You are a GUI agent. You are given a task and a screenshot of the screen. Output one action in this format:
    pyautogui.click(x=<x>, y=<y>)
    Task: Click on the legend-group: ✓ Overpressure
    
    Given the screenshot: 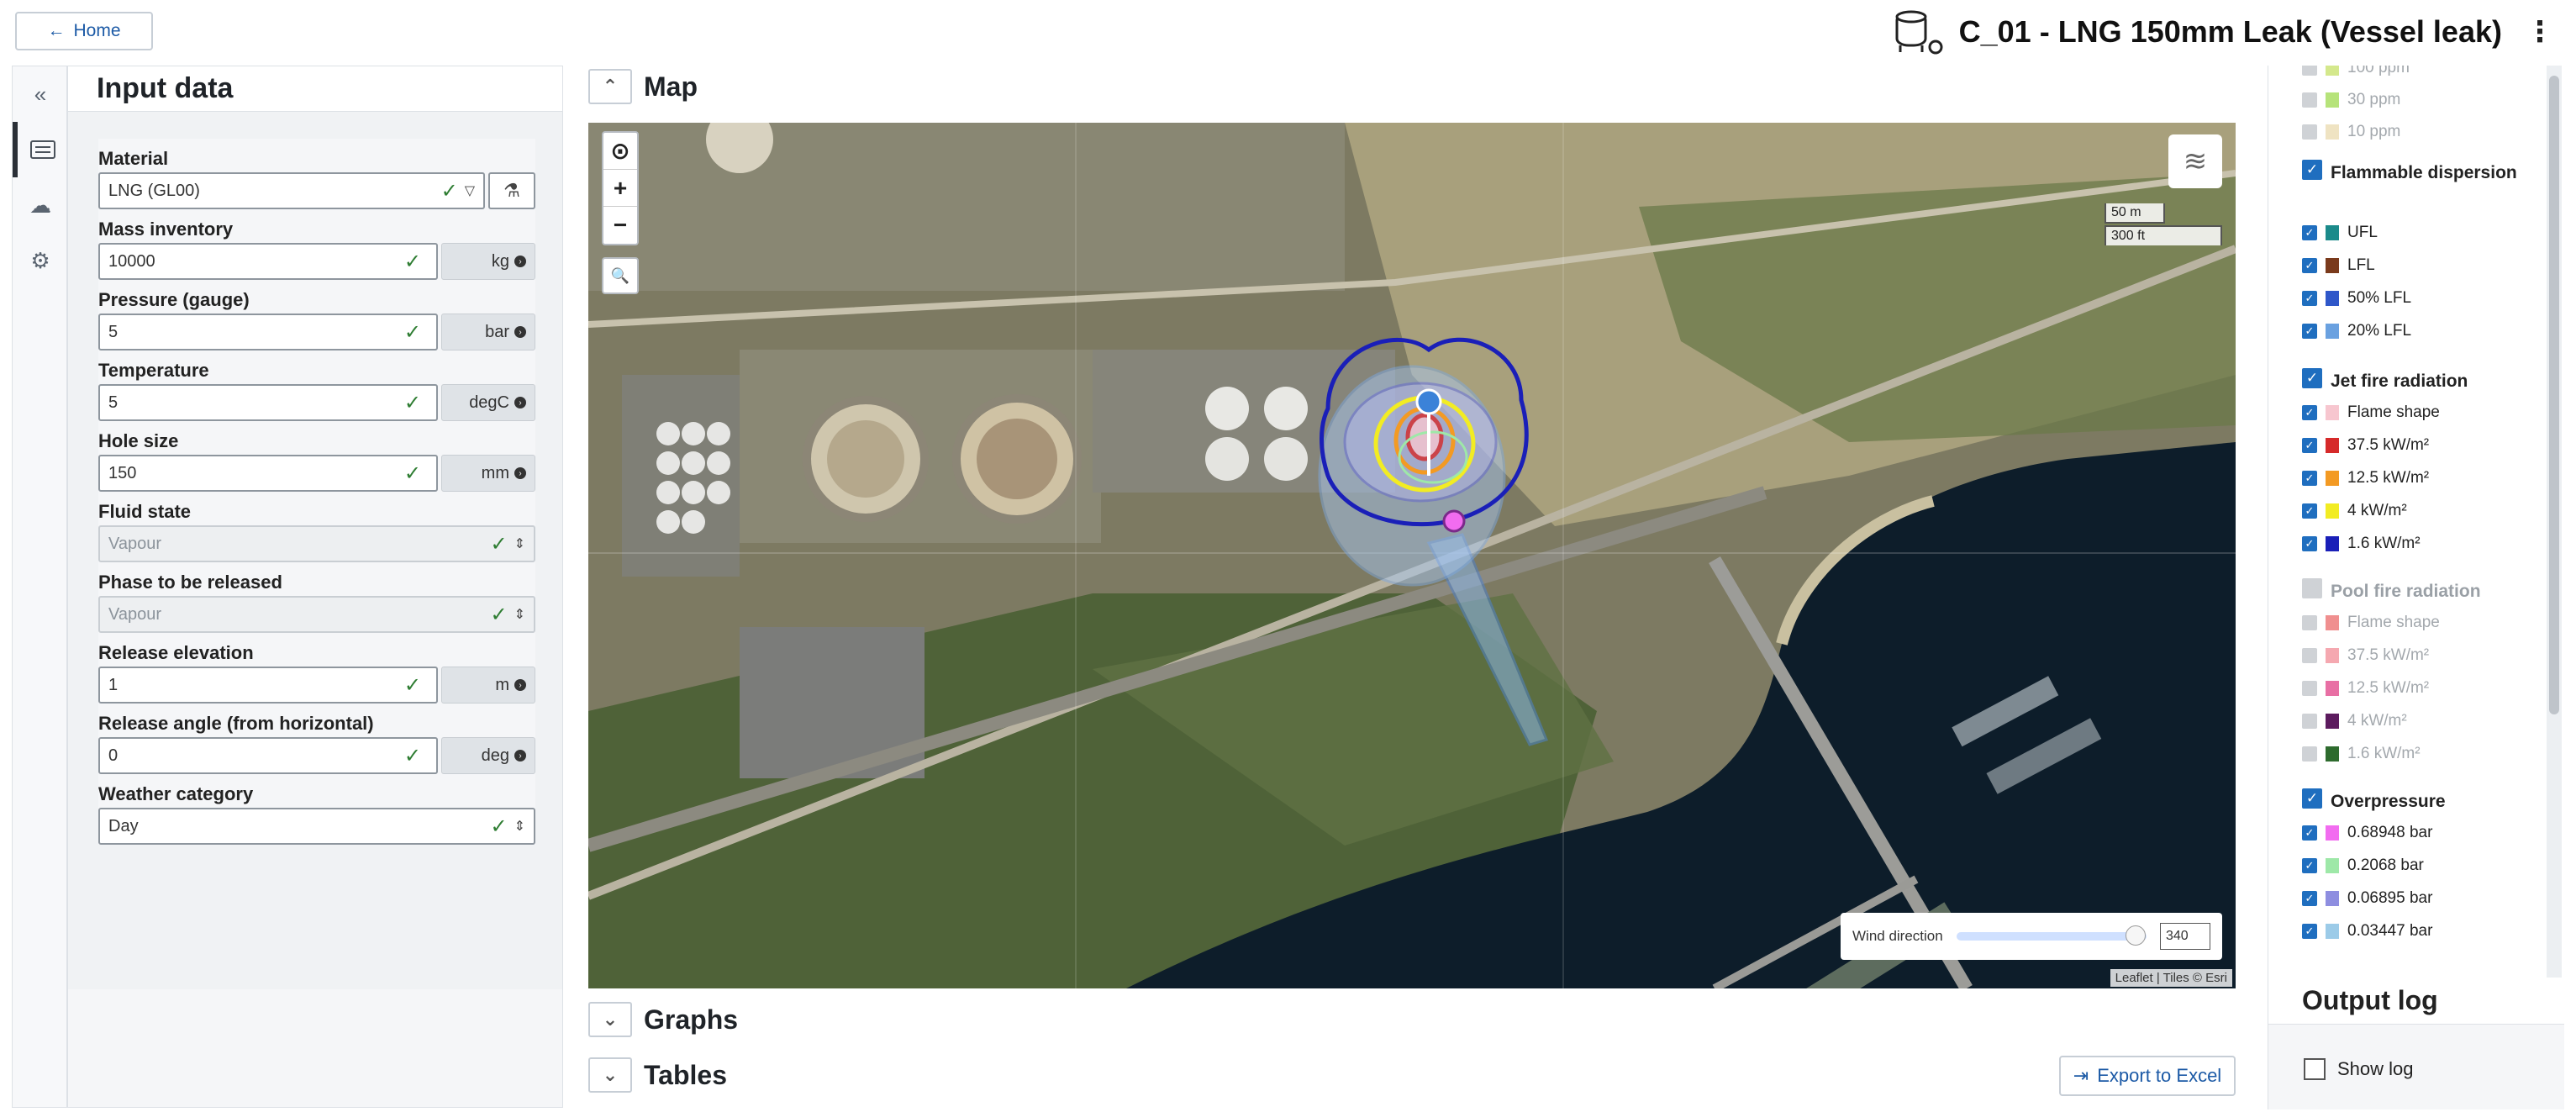 What is the action you would take?
    pyautogui.click(x=2413, y=801)
    